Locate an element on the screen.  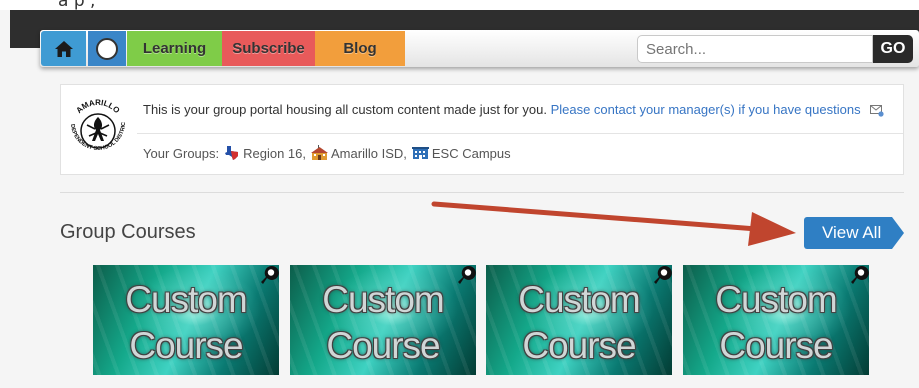
district-seal-logo: AMARILLO INDEPENDENT SCHOOL DISTRICT is located at coordinates (96, 120).